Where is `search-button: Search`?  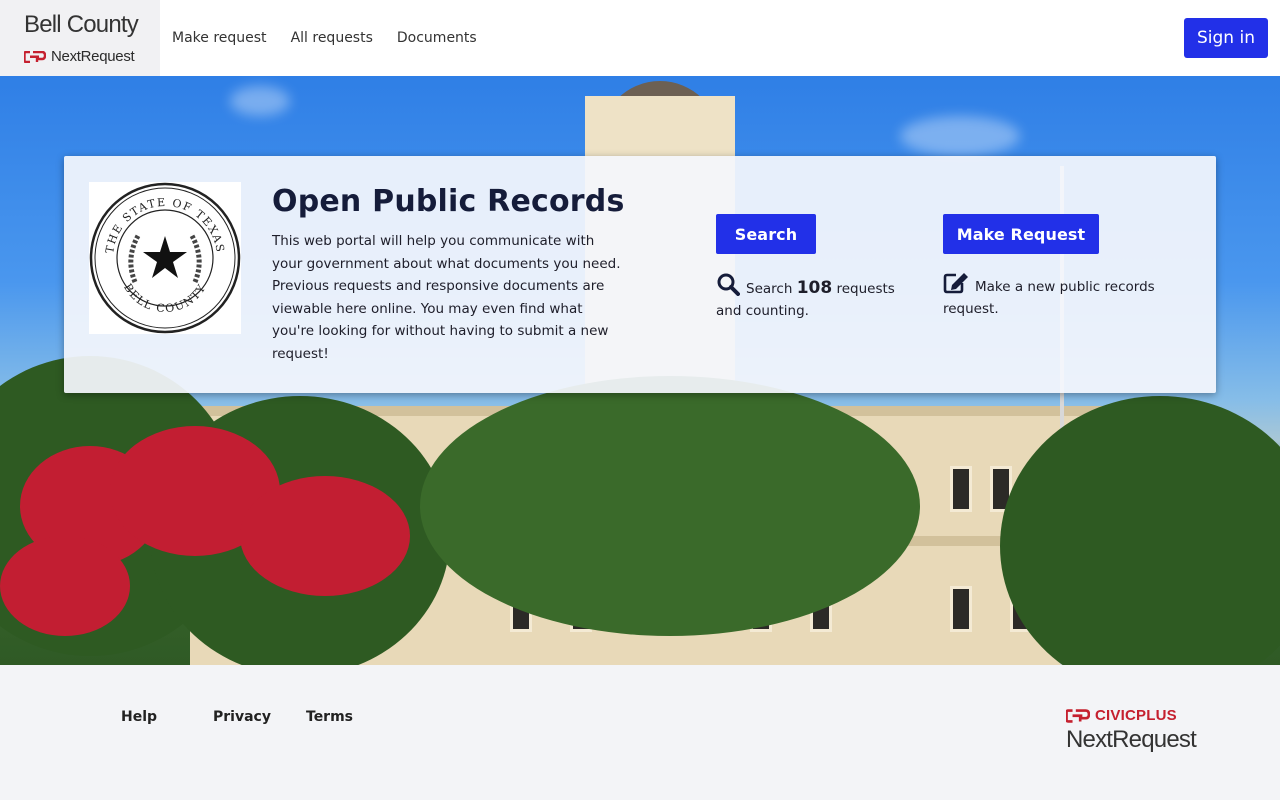 search-button: Search is located at coordinates (766, 234).